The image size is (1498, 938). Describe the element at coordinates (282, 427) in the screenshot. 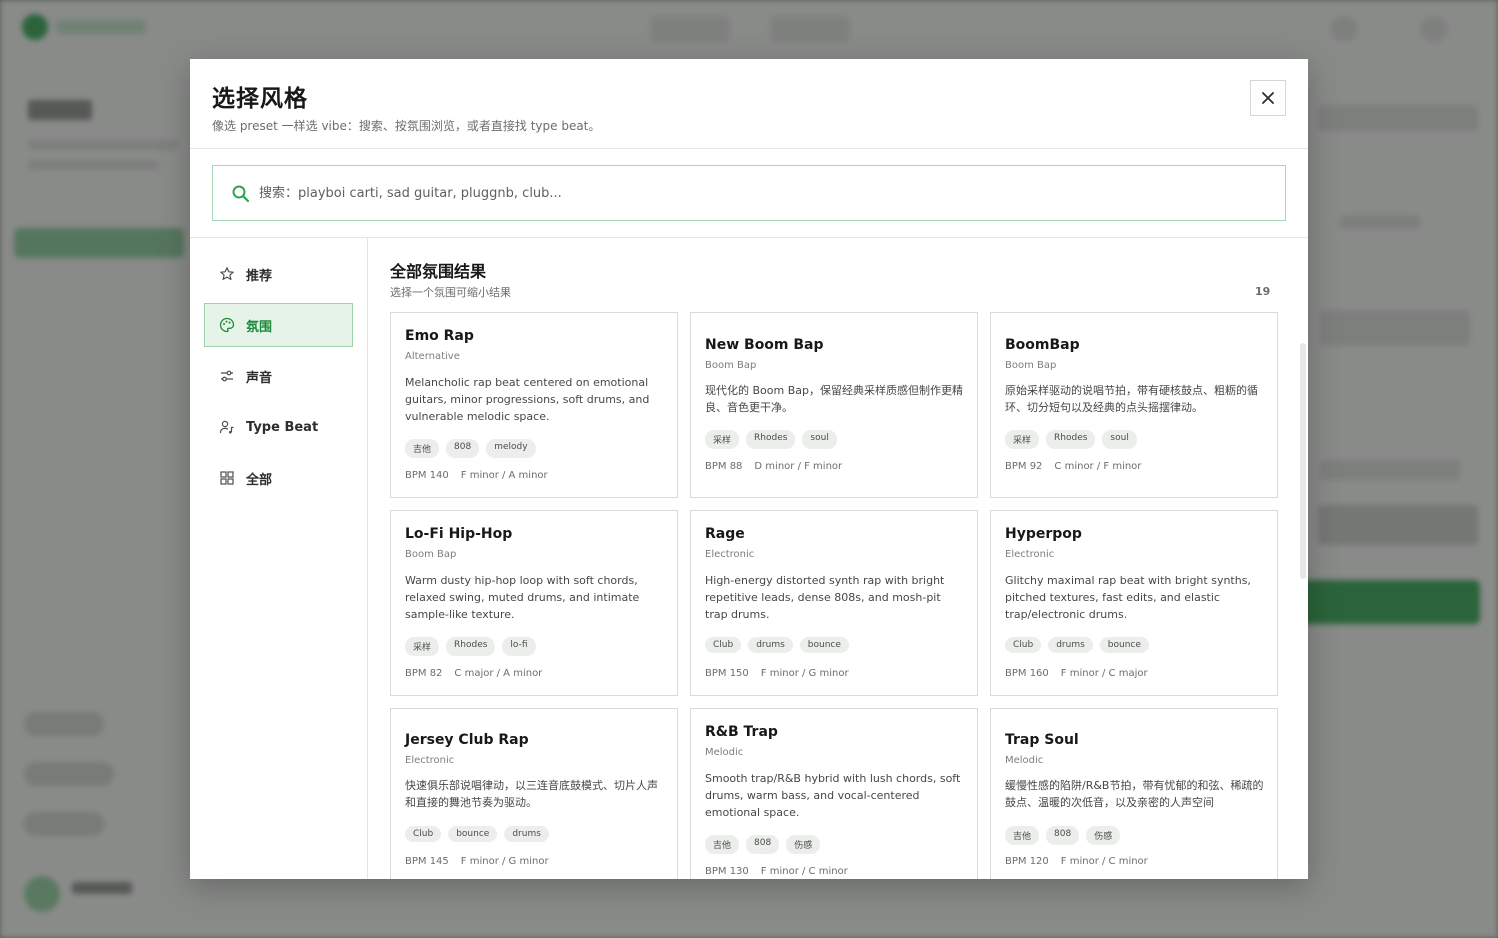

I see `sidebar-item-label: Type Beat` at that location.